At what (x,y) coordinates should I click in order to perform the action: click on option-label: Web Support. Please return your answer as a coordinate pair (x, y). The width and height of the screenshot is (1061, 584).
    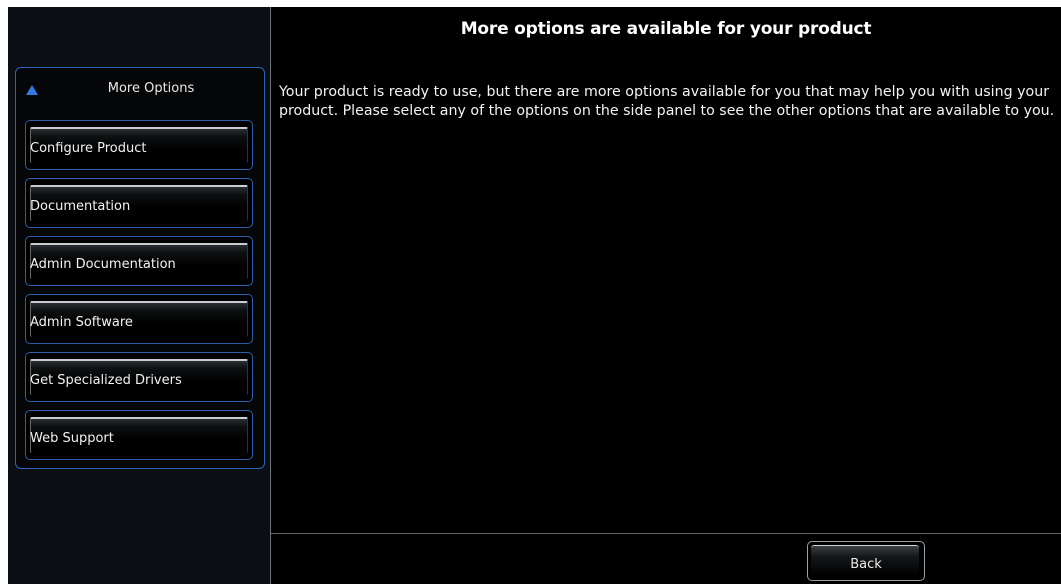
    Looking at the image, I should click on (72, 438).